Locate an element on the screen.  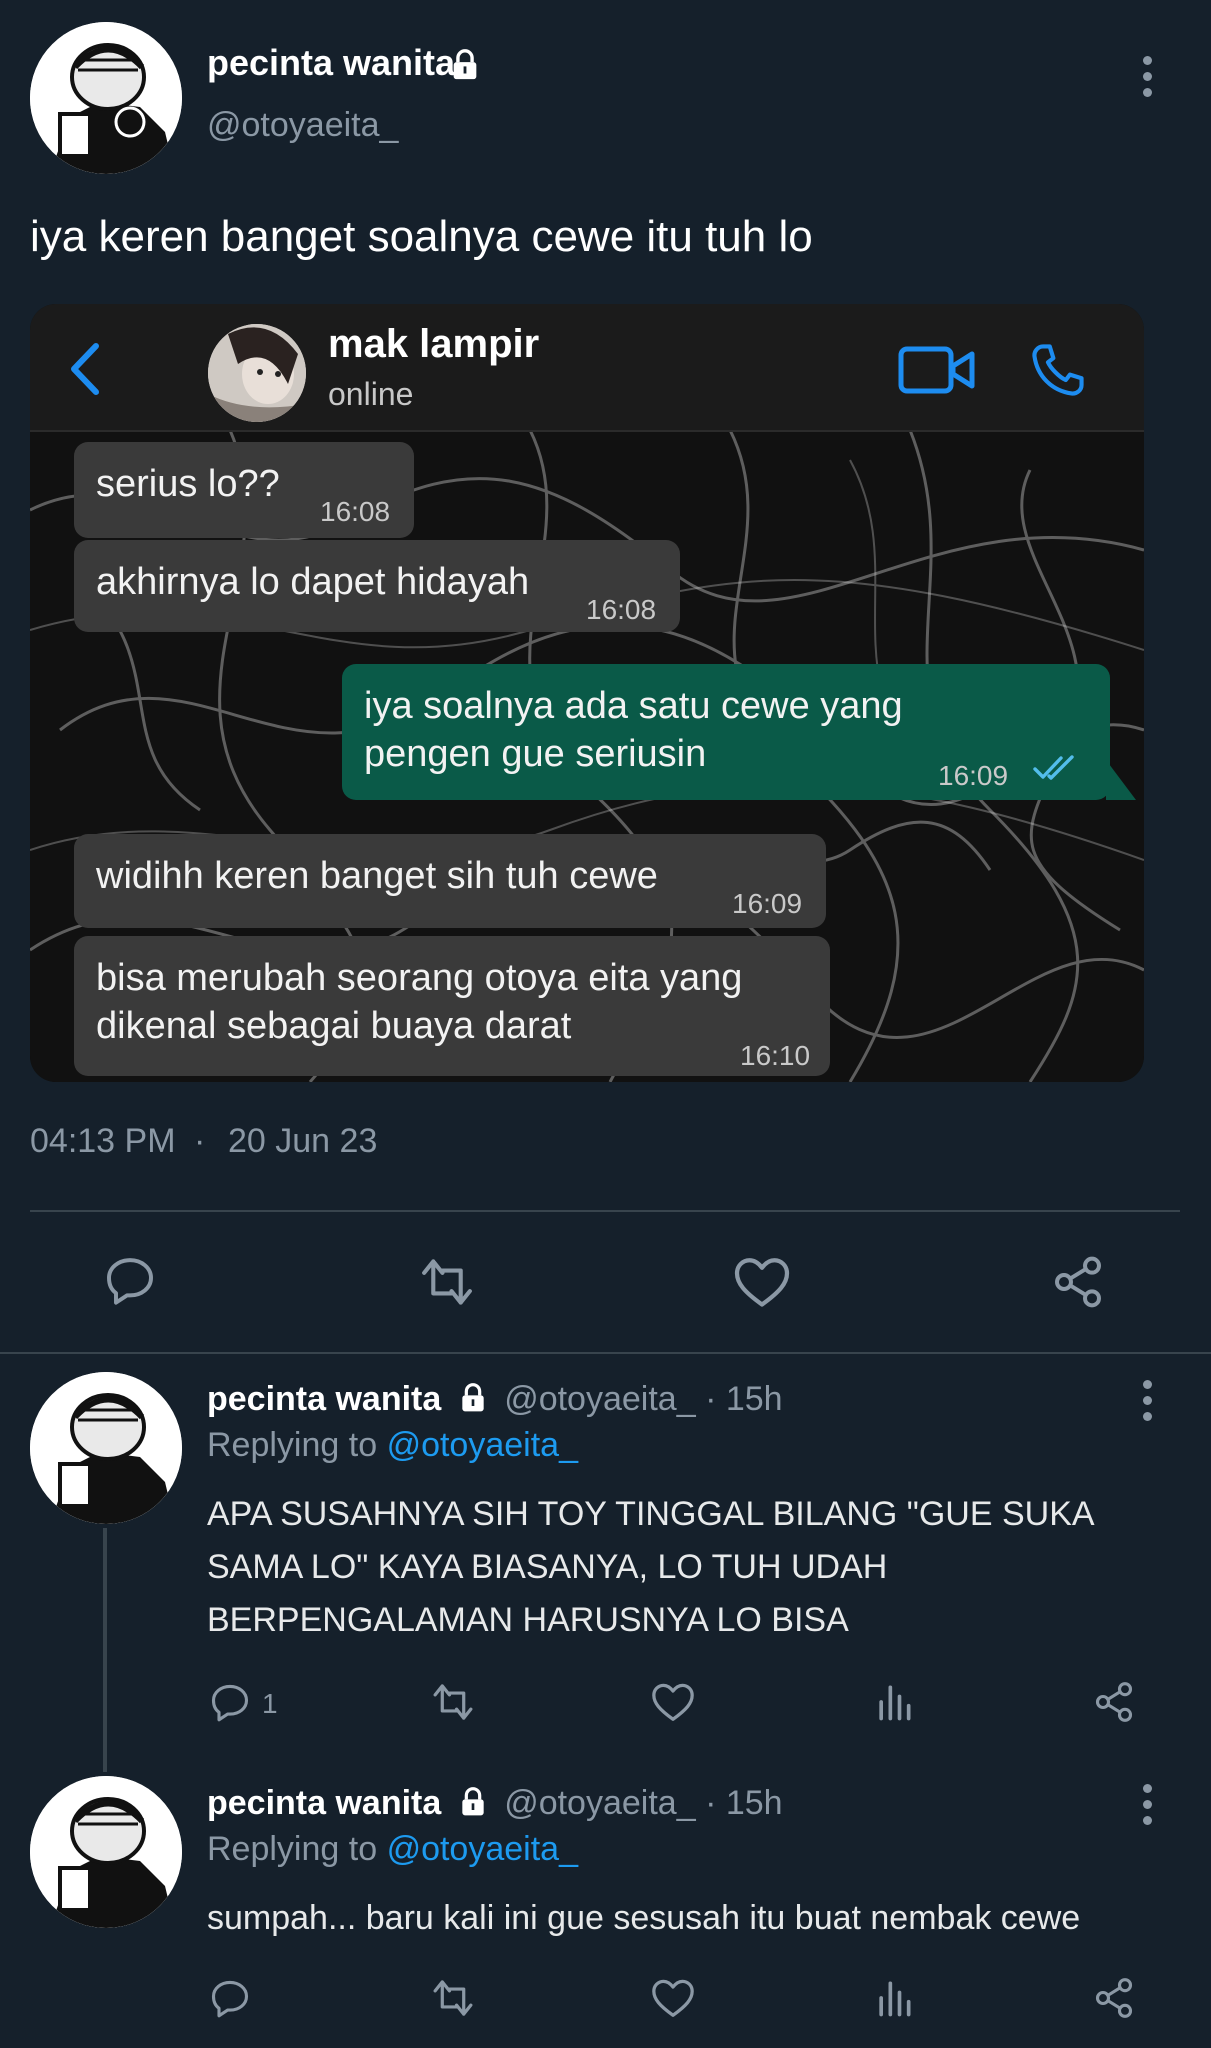
message-text: serius lo?? is located at coordinates (188, 484).